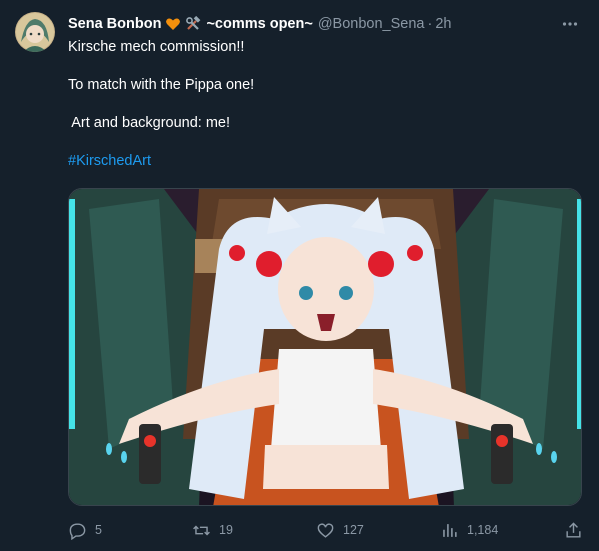 The image size is (599, 551). What do you see at coordinates (201, 530) in the screenshot?
I see `retweet-icon` at bounding box center [201, 530].